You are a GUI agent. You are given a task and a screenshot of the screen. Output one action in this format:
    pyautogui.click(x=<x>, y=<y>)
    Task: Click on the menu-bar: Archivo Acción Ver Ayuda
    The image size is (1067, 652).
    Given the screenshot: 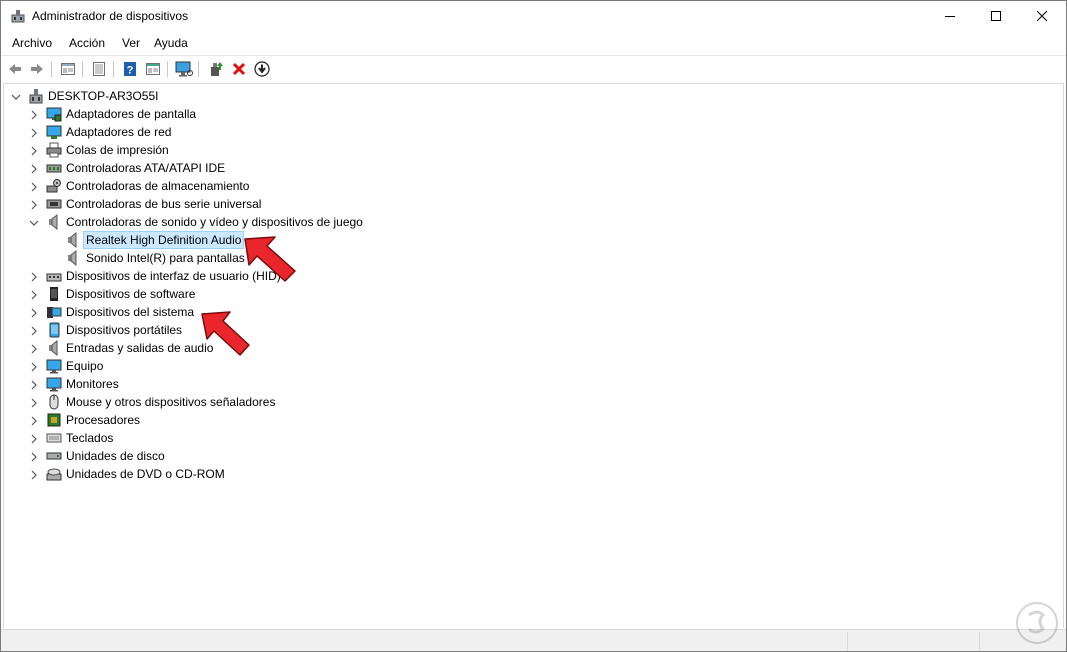 What is the action you would take?
    pyautogui.click(x=533, y=43)
    